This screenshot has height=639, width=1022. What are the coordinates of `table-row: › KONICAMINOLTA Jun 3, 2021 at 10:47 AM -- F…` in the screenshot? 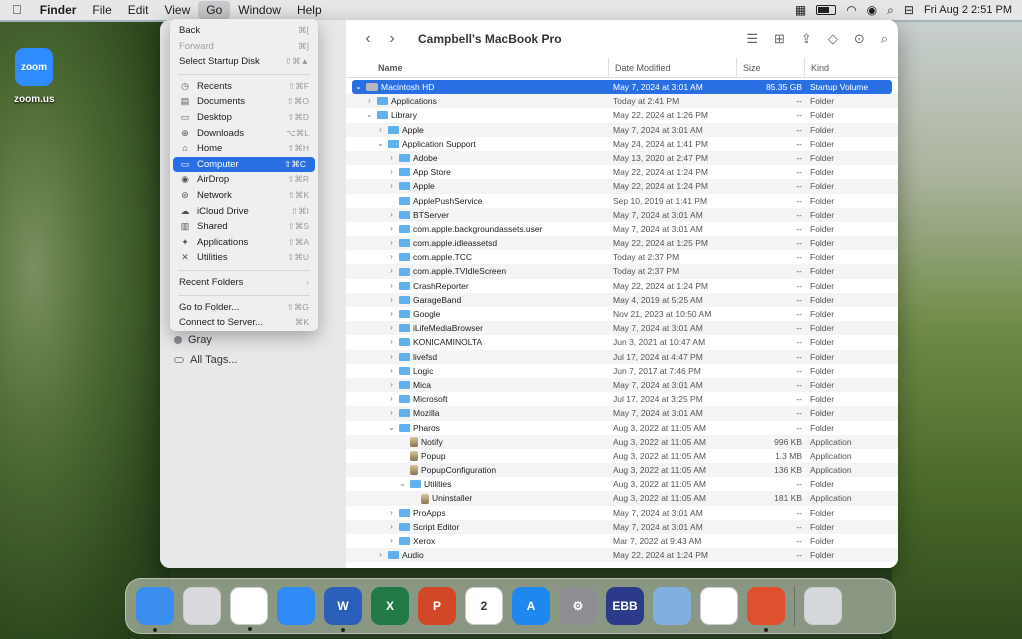 It's located at (622, 342).